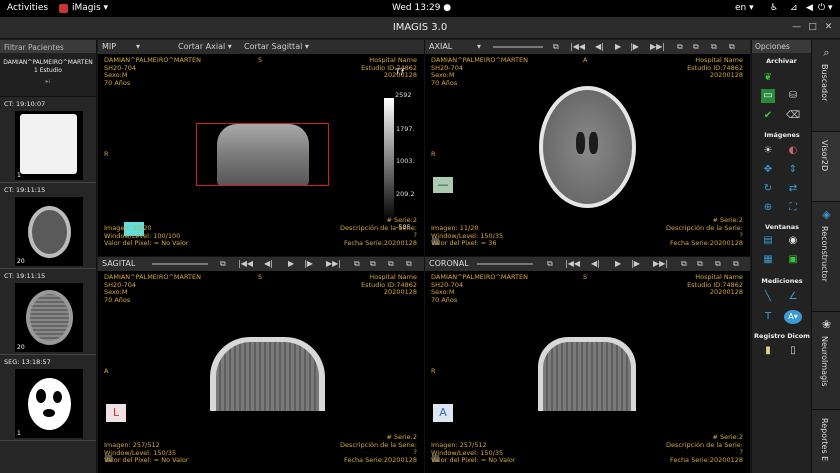  What do you see at coordinates (793, 241) in the screenshot?
I see `eye-icon: ◉` at bounding box center [793, 241].